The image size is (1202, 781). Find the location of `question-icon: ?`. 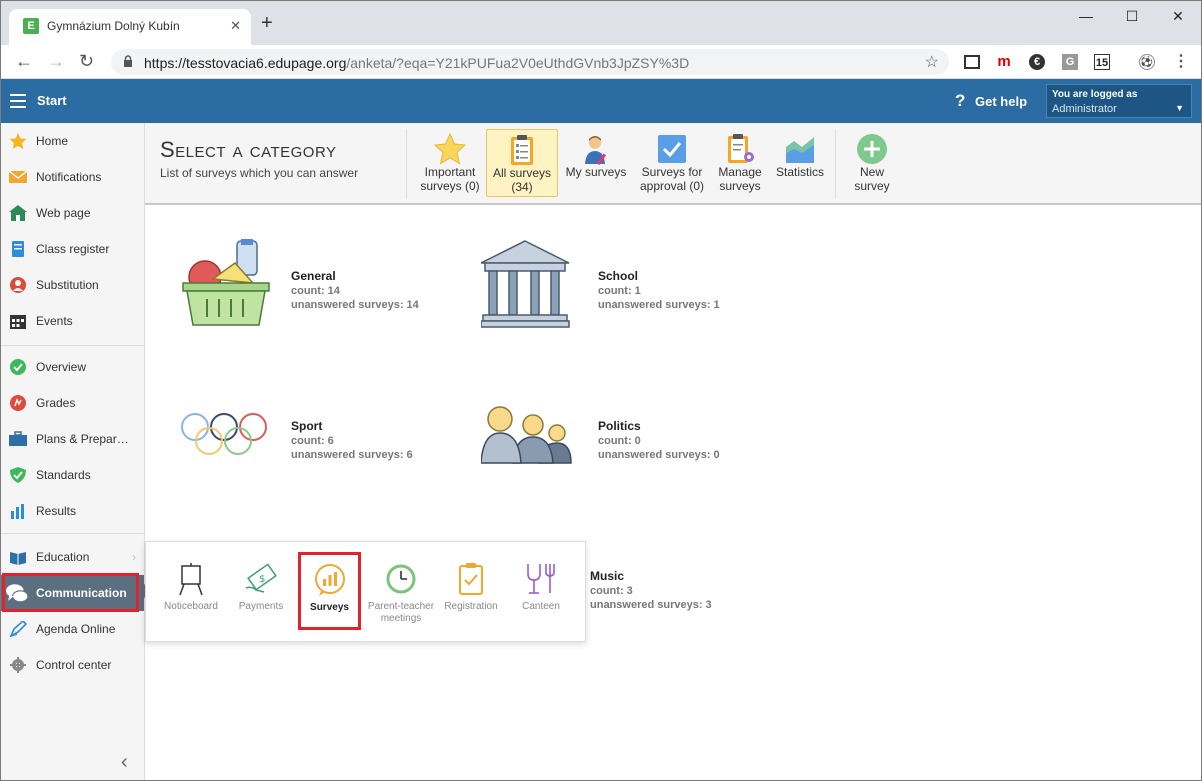

question-icon: ? is located at coordinates (960, 101).